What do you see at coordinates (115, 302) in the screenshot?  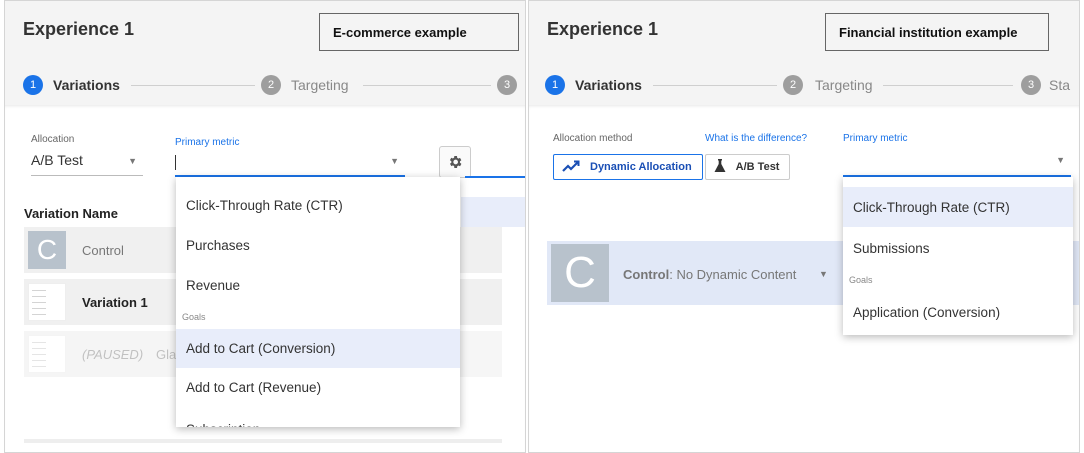 I see `variation-name: Variation 1` at bounding box center [115, 302].